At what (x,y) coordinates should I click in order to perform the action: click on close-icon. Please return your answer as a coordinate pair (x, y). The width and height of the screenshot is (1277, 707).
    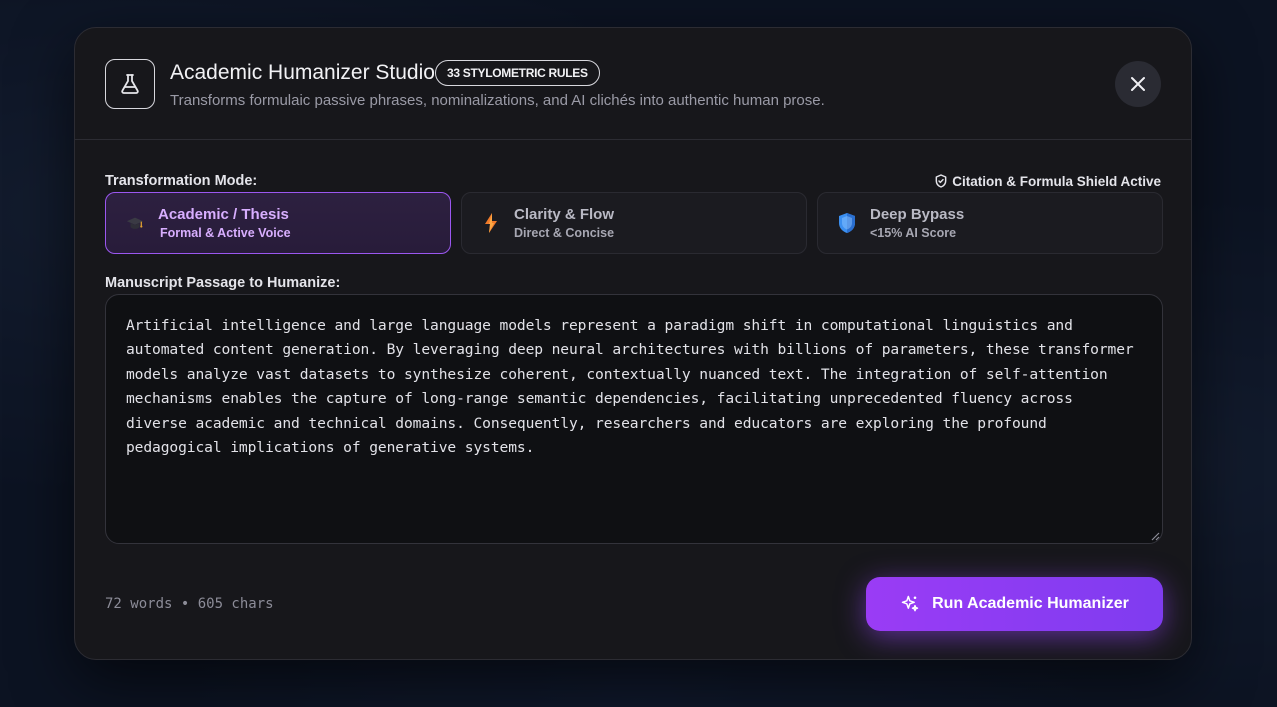
    Looking at the image, I should click on (1138, 84).